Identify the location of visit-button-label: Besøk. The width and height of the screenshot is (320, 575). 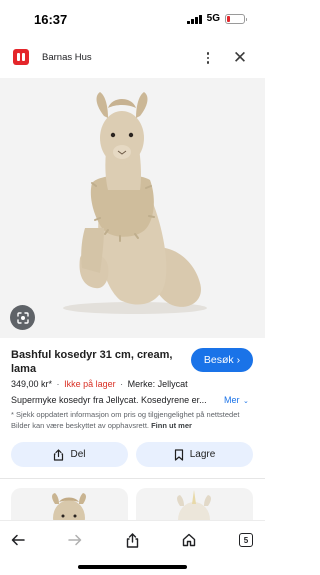
(218, 360).